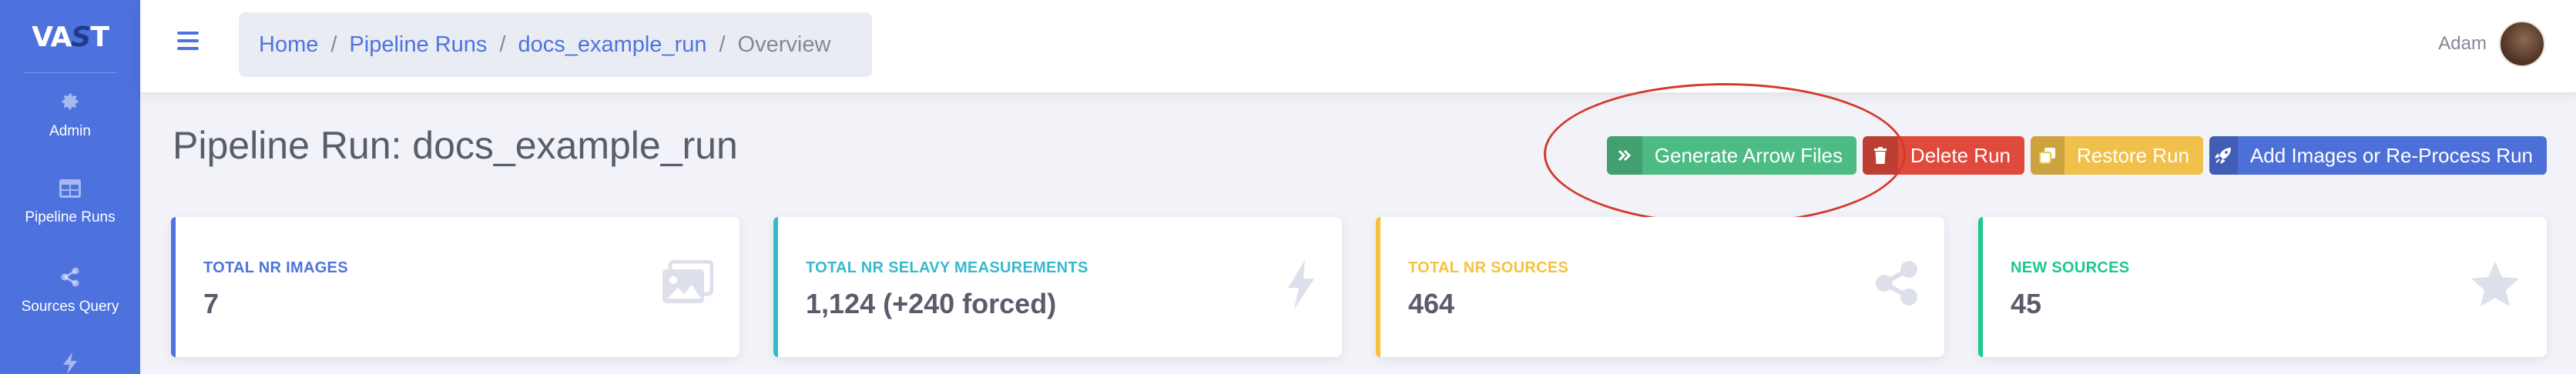 The image size is (2576, 374). What do you see at coordinates (2522, 44) in the screenshot?
I see `avatar` at bounding box center [2522, 44].